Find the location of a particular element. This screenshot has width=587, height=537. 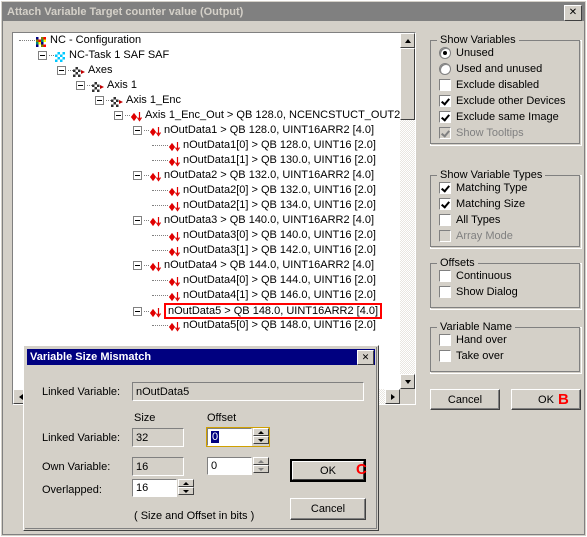

show-variables-option-4: Exclude other Devices is located at coordinates (502, 101).